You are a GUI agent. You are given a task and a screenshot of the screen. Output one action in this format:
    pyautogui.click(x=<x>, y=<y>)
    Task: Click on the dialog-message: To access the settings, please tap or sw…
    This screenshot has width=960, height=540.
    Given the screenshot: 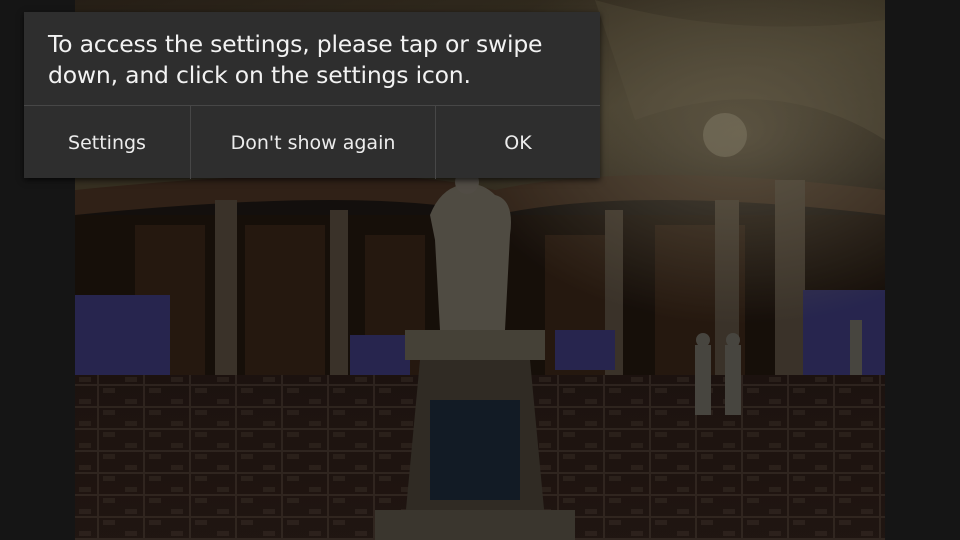 What is the action you would take?
    pyautogui.click(x=295, y=59)
    